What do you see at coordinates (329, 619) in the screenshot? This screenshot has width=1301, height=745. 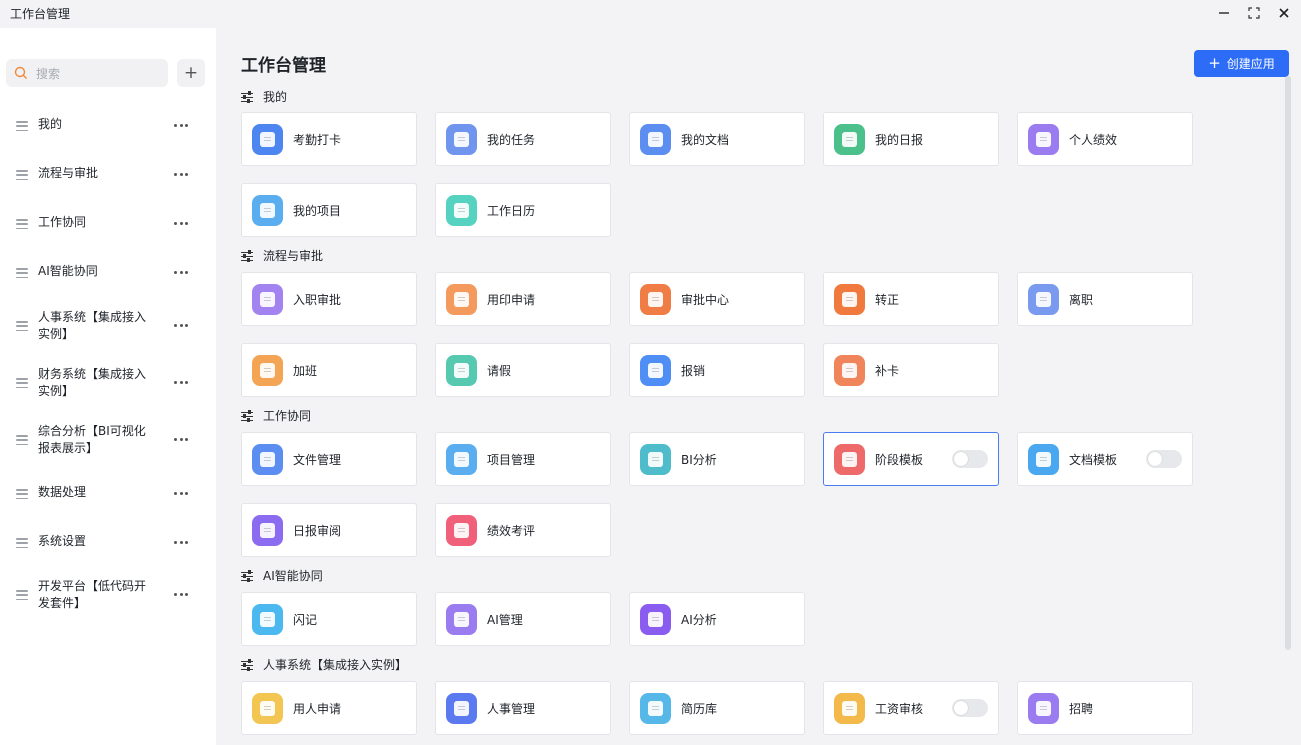 I see `app-card: 闪记` at bounding box center [329, 619].